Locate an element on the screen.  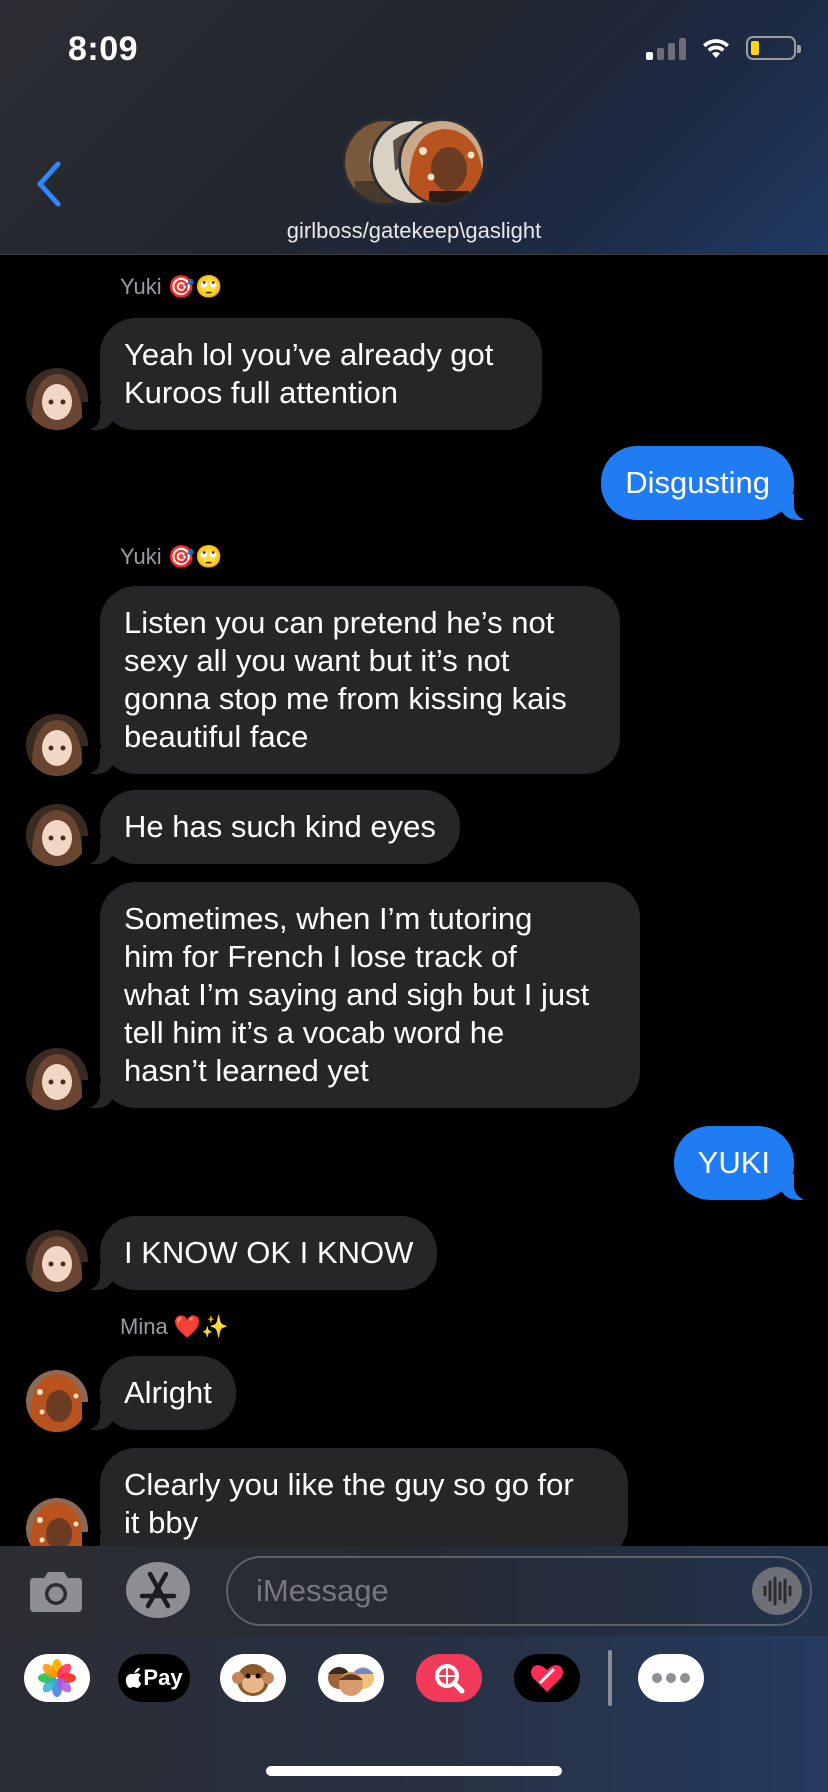
app-store-button is located at coordinates (158, 1590).